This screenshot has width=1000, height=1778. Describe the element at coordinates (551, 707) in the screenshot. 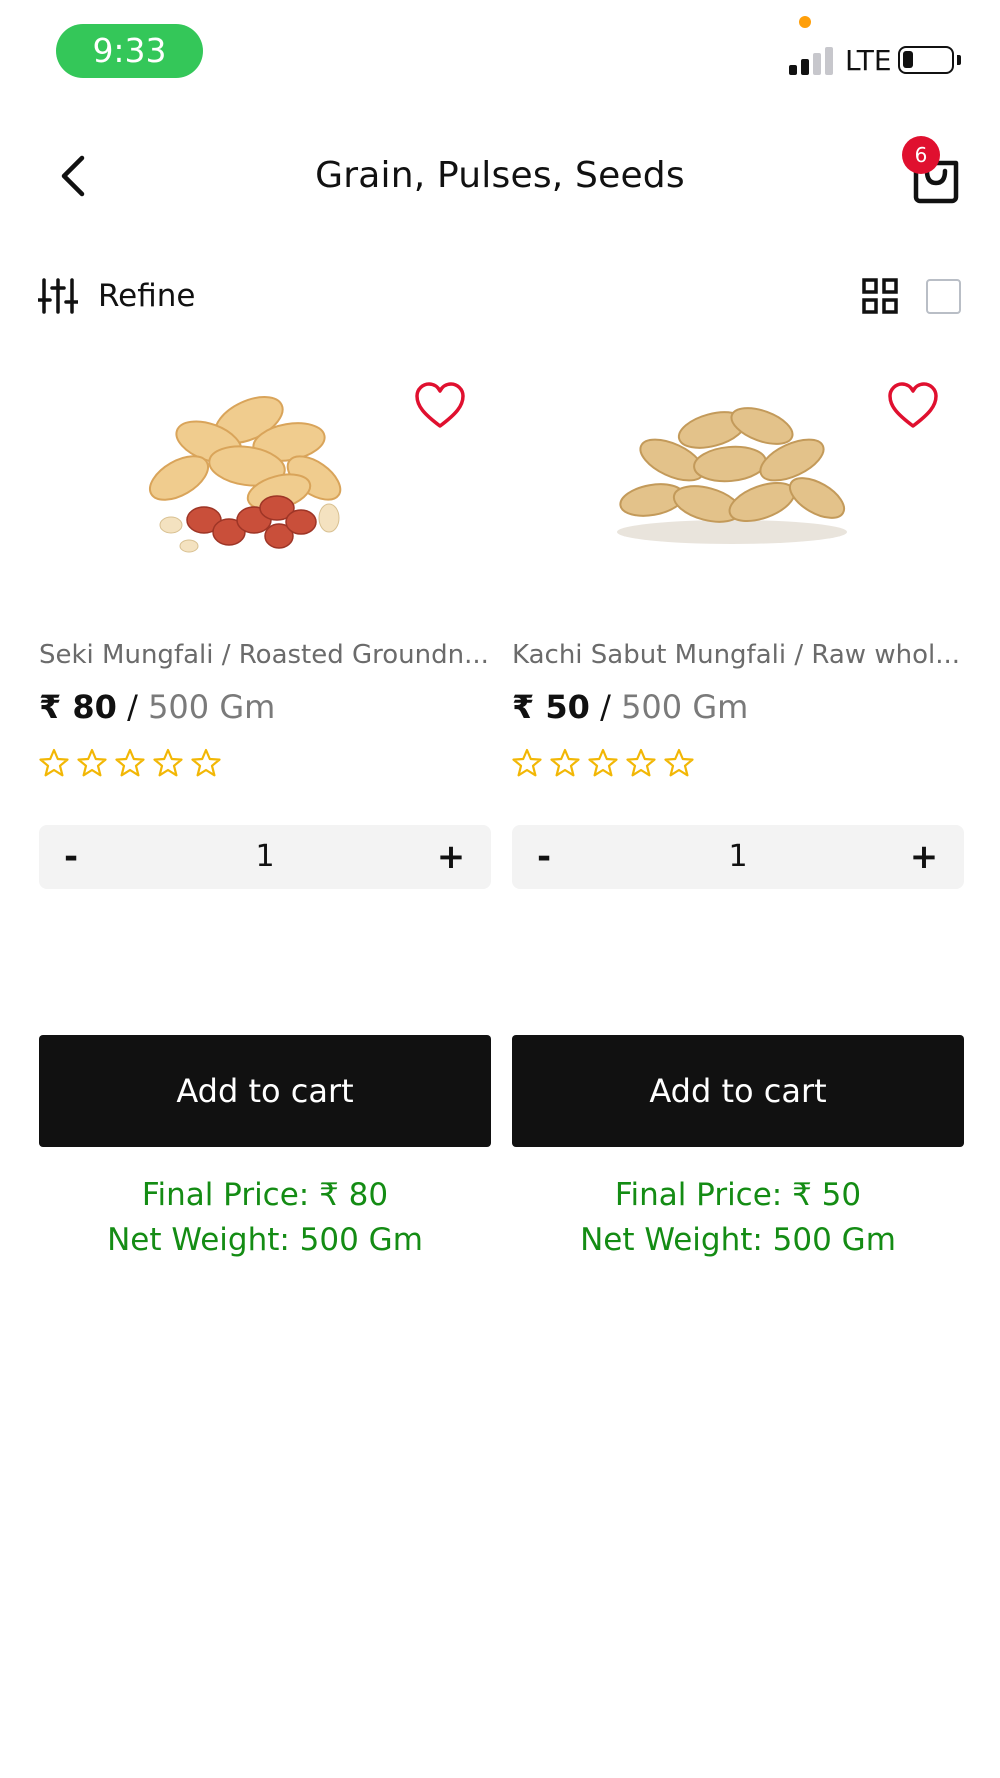

I see `product-price: ₹ 50` at that location.